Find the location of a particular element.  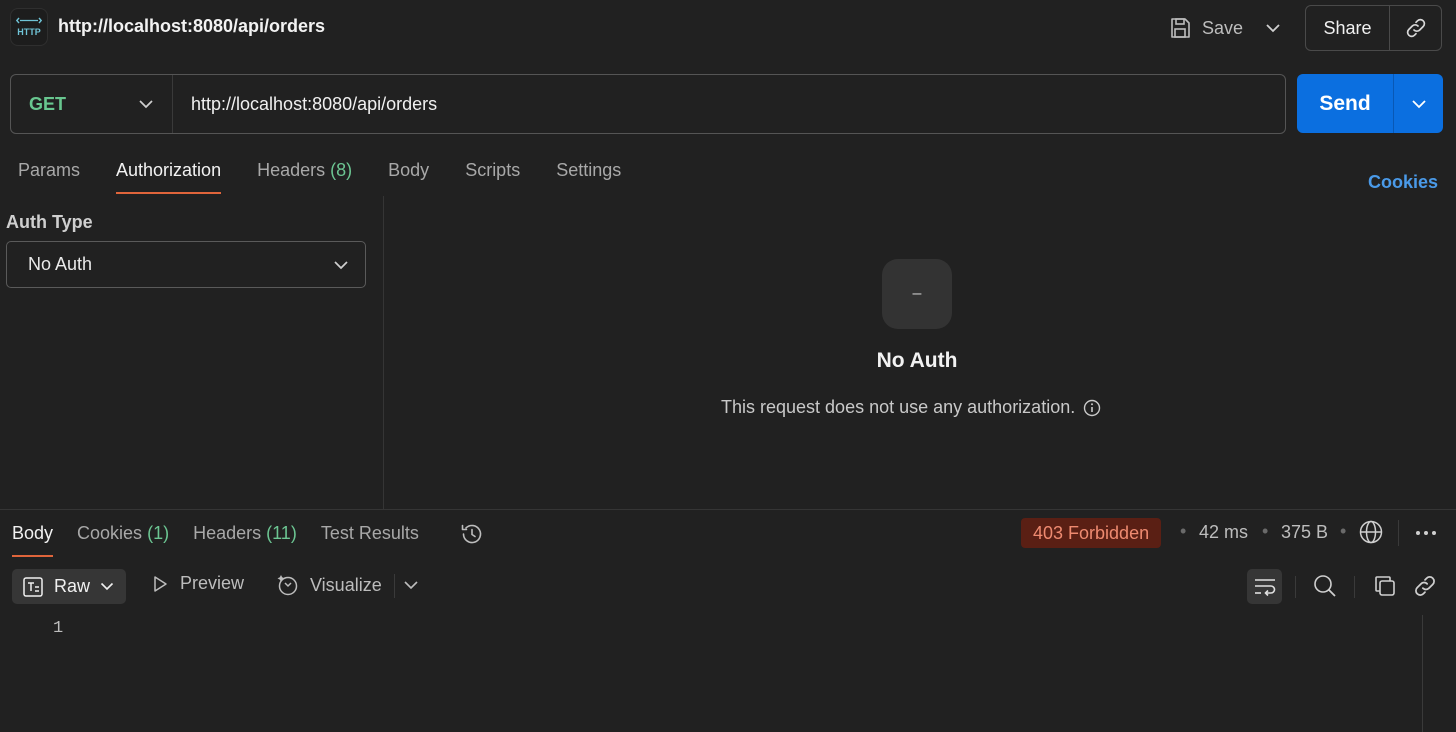

send-button: Send is located at coordinates (1345, 103).